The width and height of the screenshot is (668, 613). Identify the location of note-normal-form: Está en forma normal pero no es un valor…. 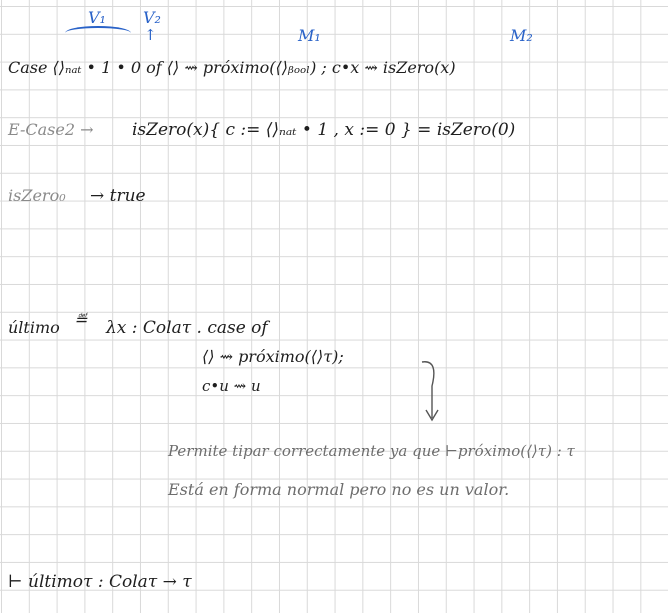
(339, 489).